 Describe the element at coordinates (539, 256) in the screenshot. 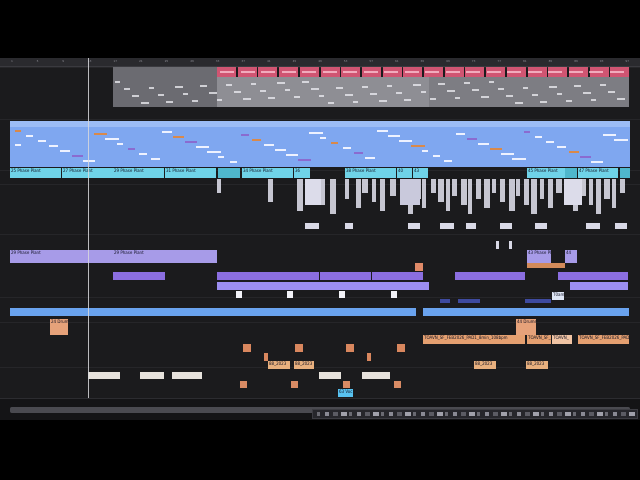

I see `lavender-clip: 43 Phase Plant` at that location.